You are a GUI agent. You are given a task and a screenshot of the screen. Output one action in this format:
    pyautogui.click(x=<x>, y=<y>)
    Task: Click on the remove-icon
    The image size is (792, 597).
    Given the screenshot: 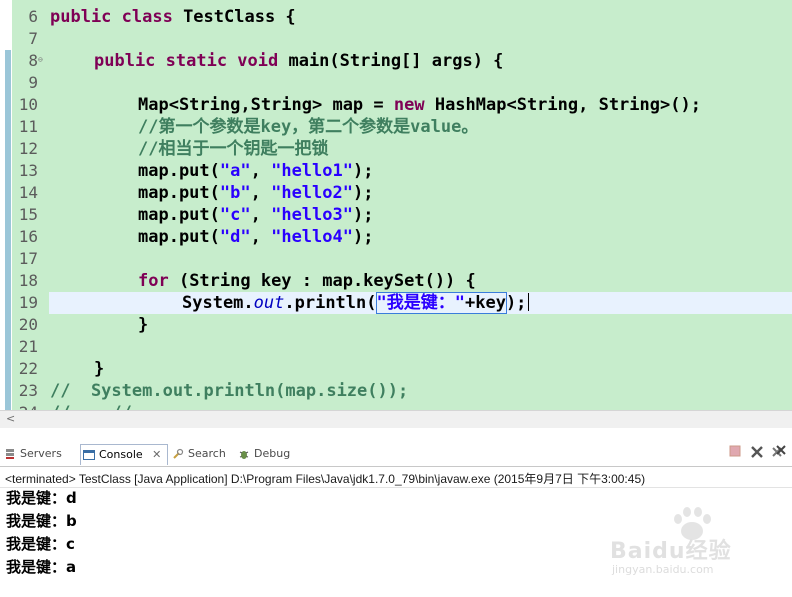 What is the action you would take?
    pyautogui.click(x=757, y=452)
    